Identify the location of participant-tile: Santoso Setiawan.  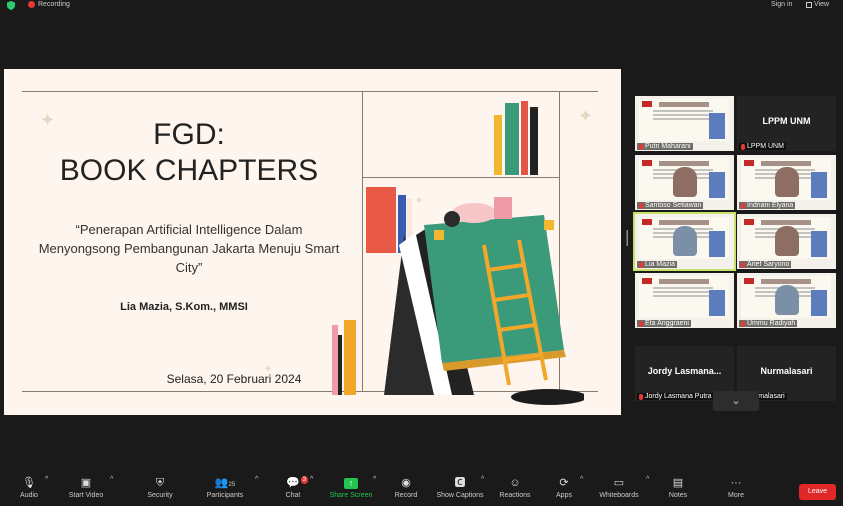
(684, 182).